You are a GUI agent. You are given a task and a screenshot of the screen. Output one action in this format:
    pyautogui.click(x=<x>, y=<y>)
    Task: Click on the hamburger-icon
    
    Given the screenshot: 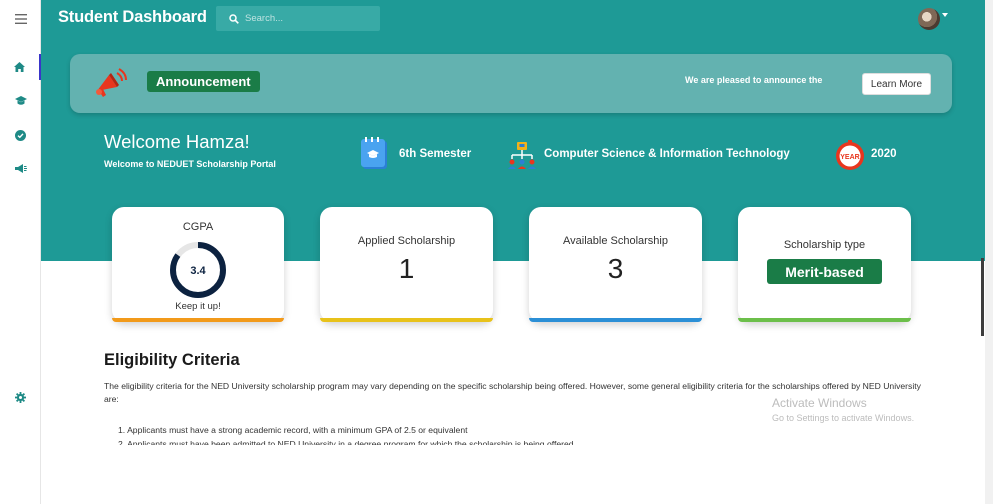 What is the action you would take?
    pyautogui.click(x=20, y=19)
    